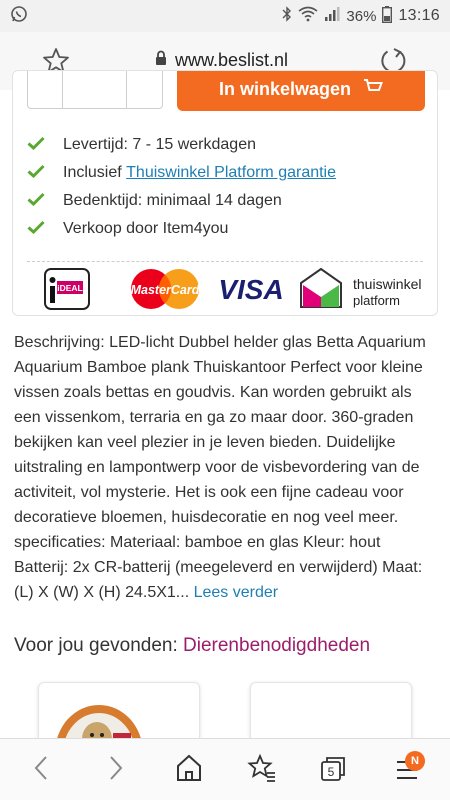 The height and width of the screenshot is (800, 450). I want to click on mastercard-text: MasterCard, so click(165, 290).